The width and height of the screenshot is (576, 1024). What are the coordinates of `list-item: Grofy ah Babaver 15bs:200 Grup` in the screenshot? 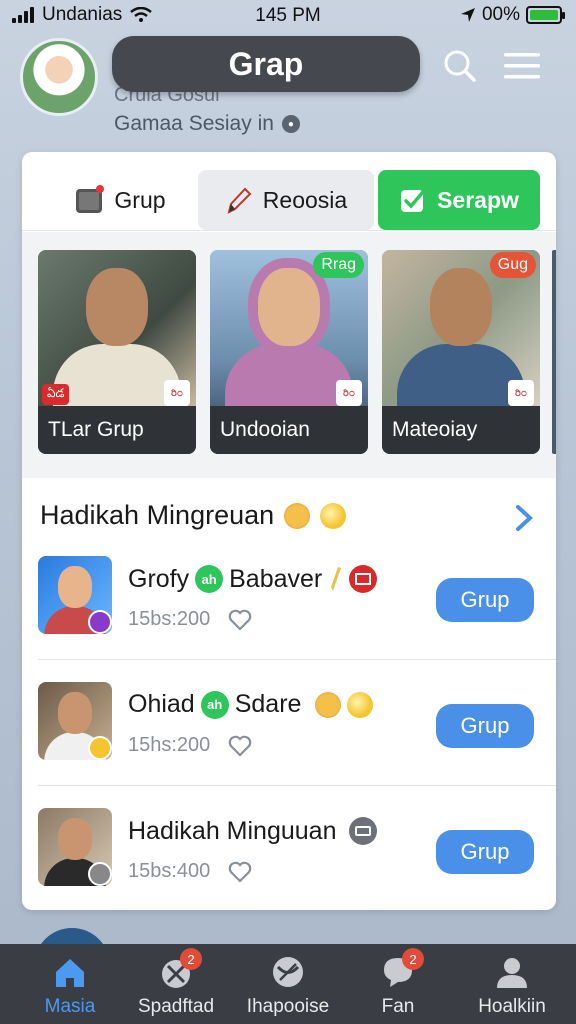 It's located at (289, 597).